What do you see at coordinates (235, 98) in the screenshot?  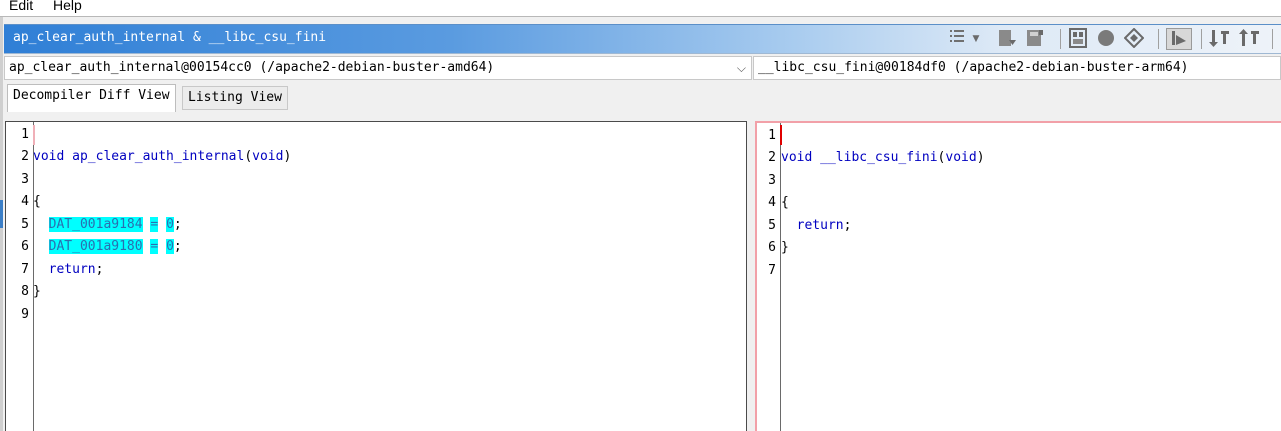 I see `tab-listing-view: Listing View` at bounding box center [235, 98].